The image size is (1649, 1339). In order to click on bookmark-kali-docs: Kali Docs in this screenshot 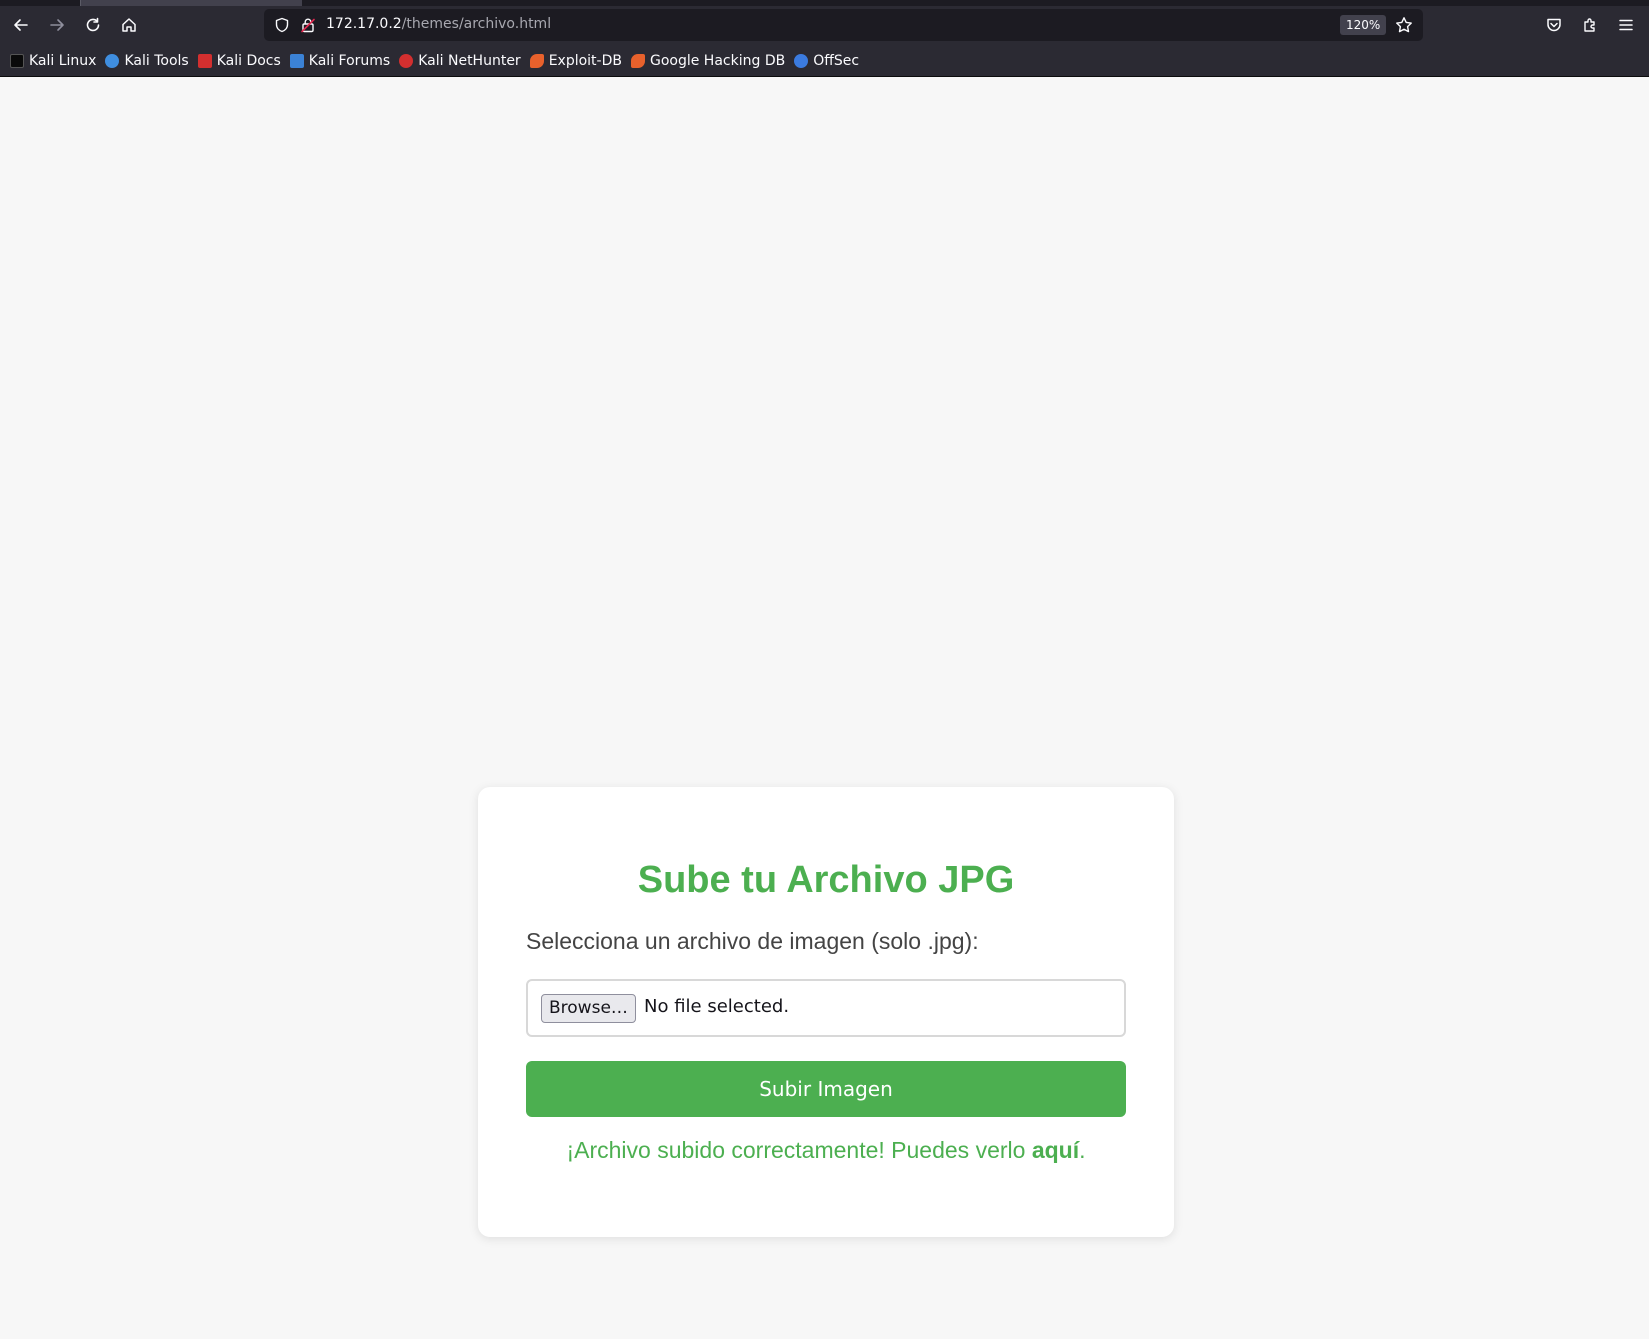, I will do `click(241, 61)`.